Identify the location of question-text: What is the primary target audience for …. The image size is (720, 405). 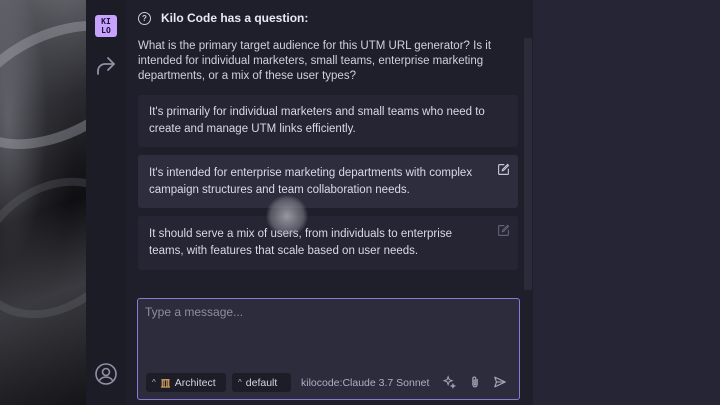
(315, 61).